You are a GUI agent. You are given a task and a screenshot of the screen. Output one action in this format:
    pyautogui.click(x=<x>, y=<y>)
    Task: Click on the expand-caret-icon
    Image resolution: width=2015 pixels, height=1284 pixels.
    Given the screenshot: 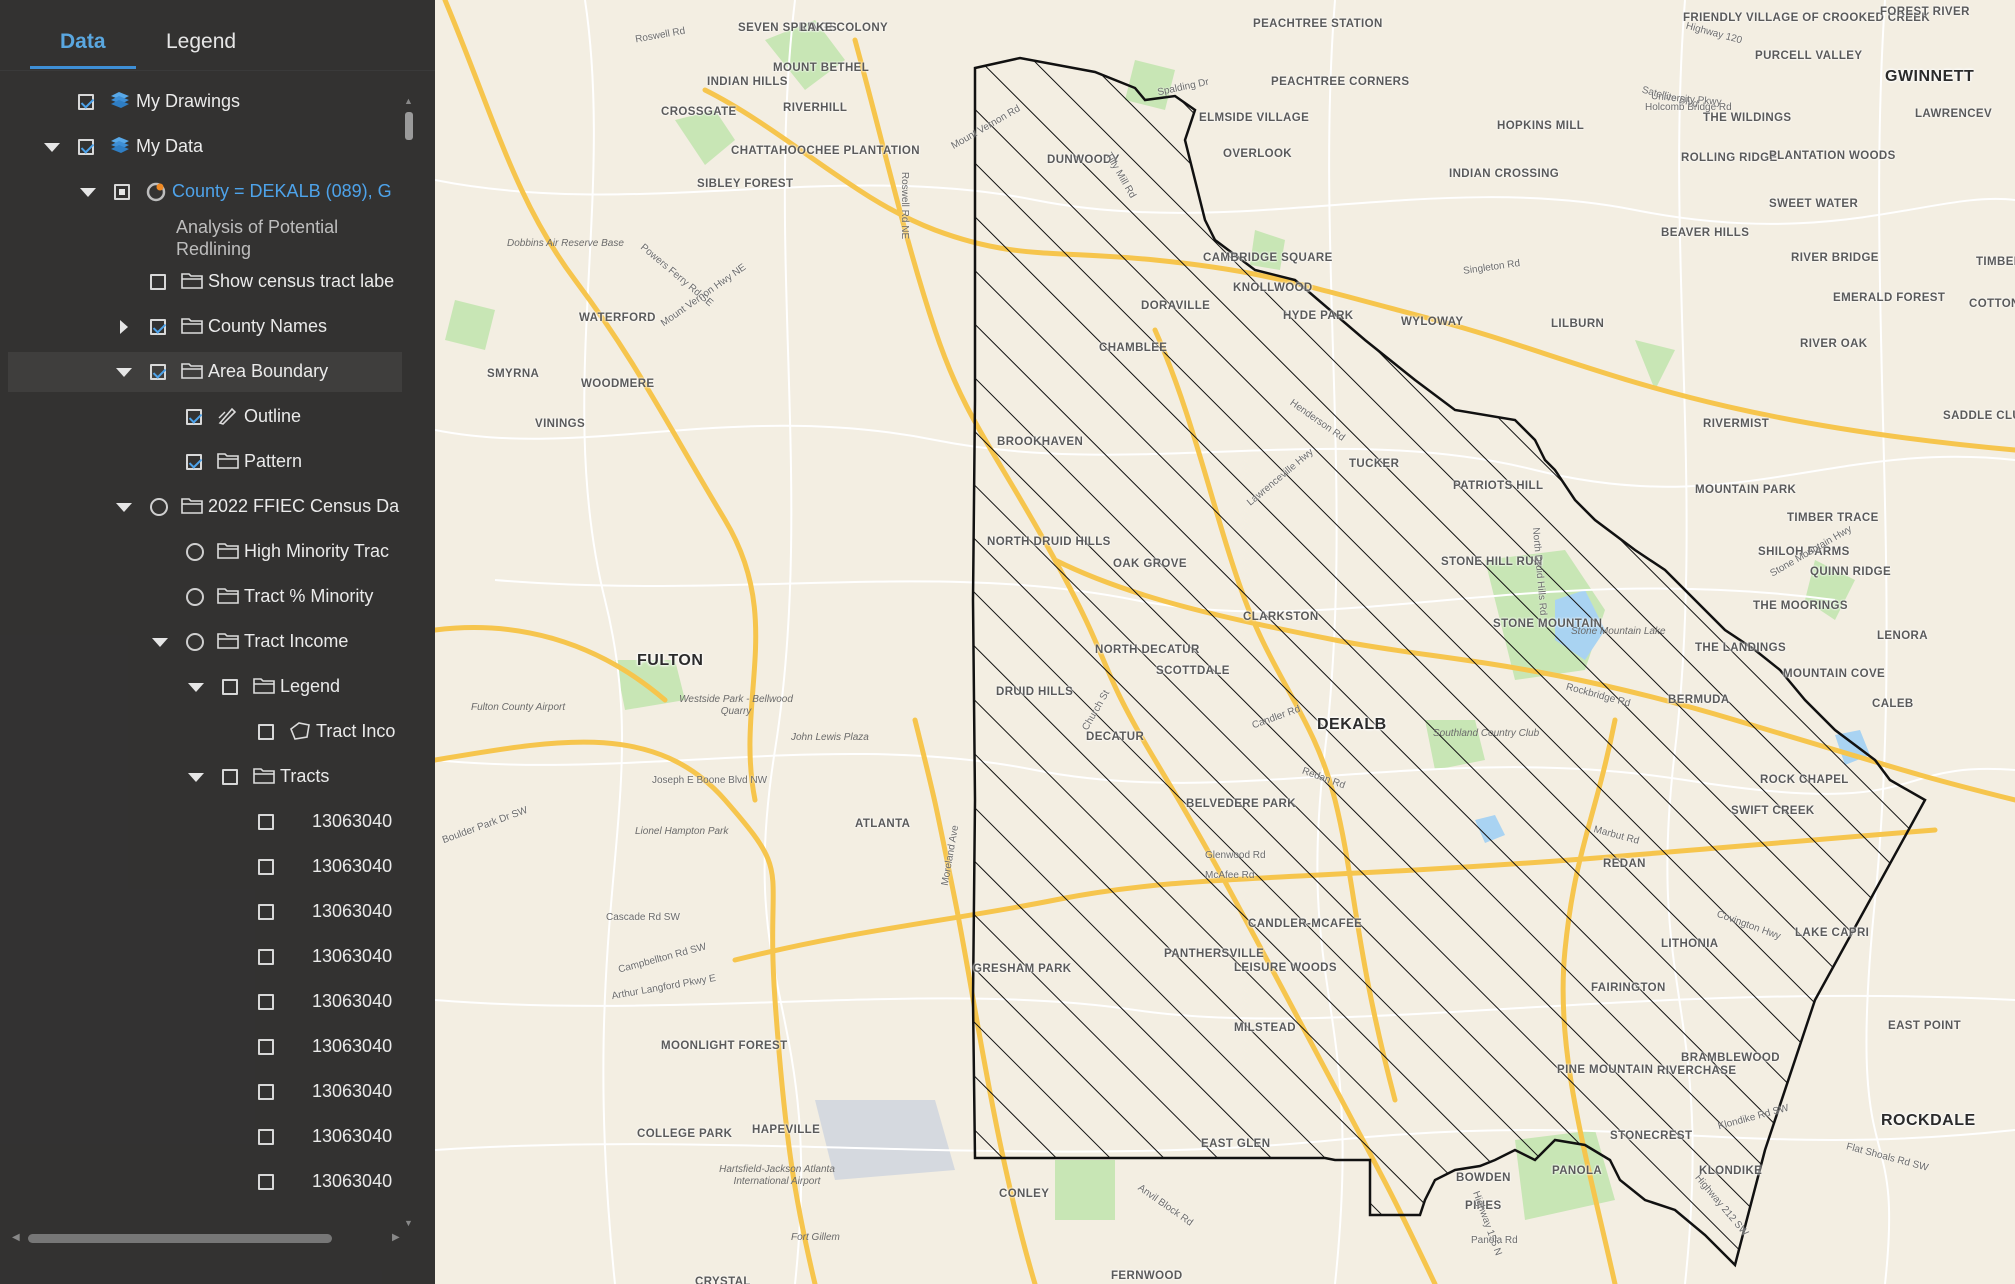 What is the action you would take?
    pyautogui.click(x=124, y=327)
    